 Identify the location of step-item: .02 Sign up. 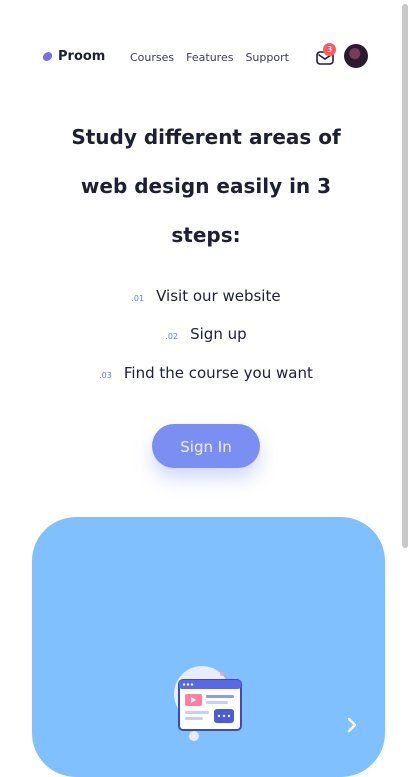
(206, 334).